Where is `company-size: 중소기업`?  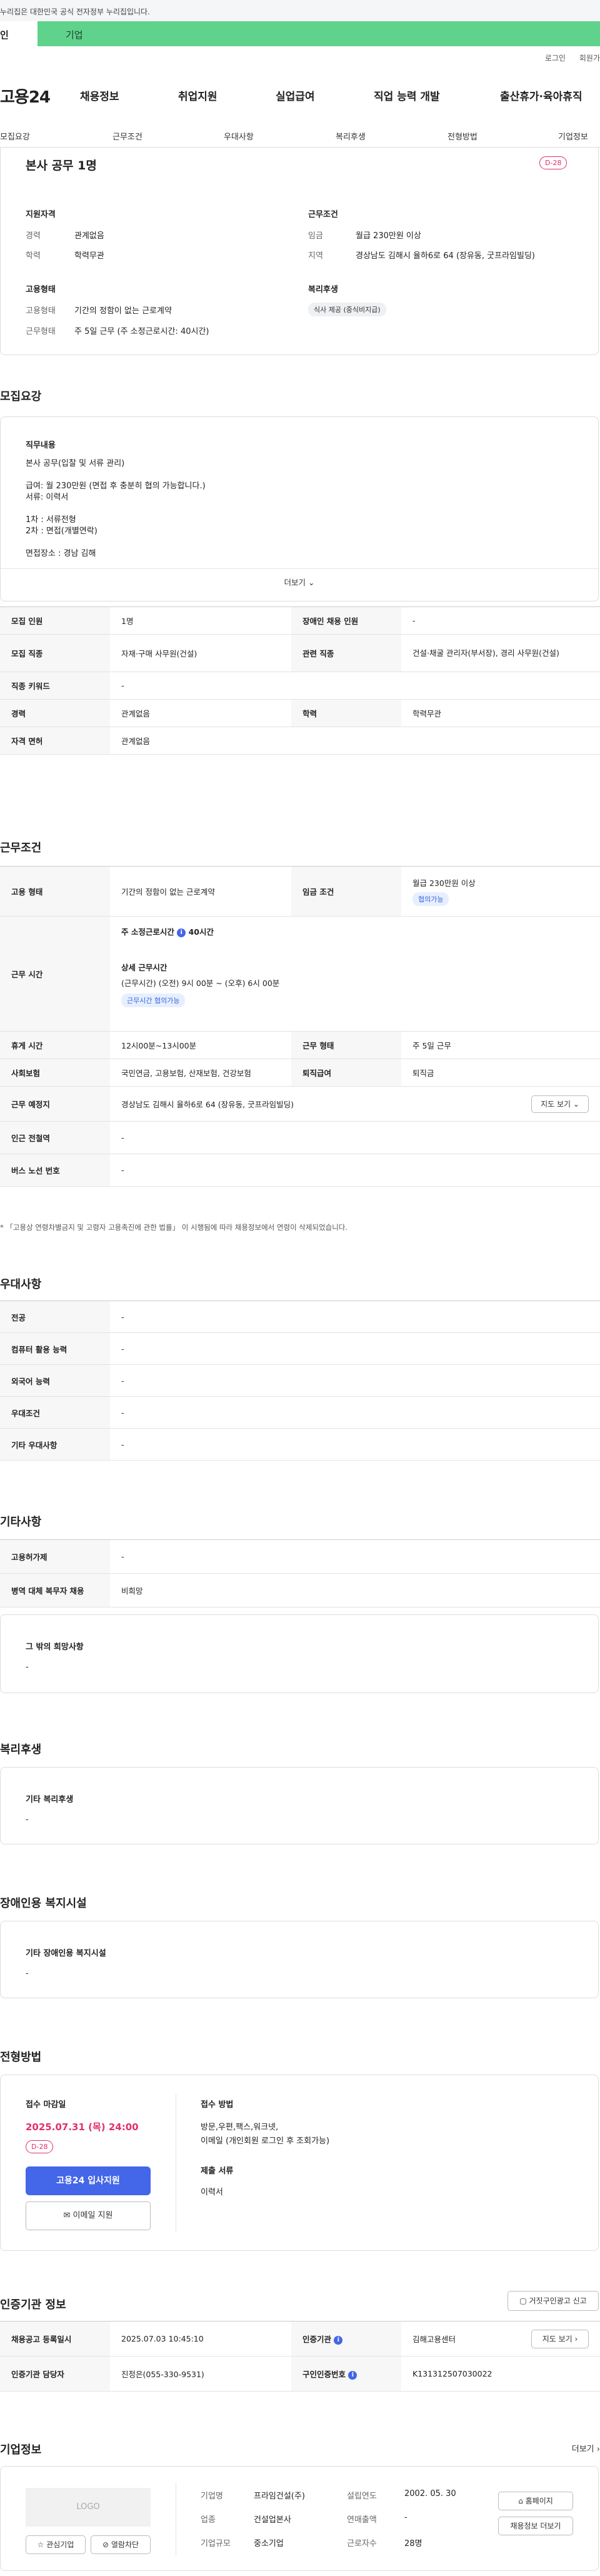 company-size: 중소기업 is located at coordinates (269, 2543).